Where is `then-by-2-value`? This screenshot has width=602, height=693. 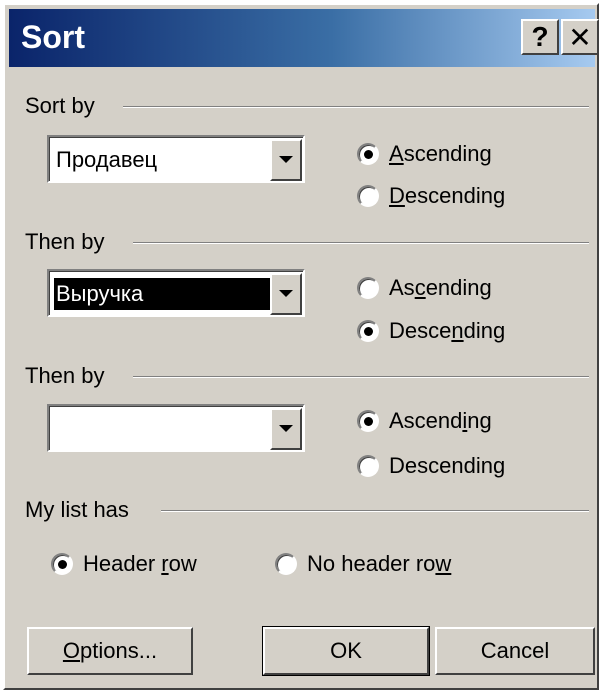 then-by-2-value is located at coordinates (163, 429).